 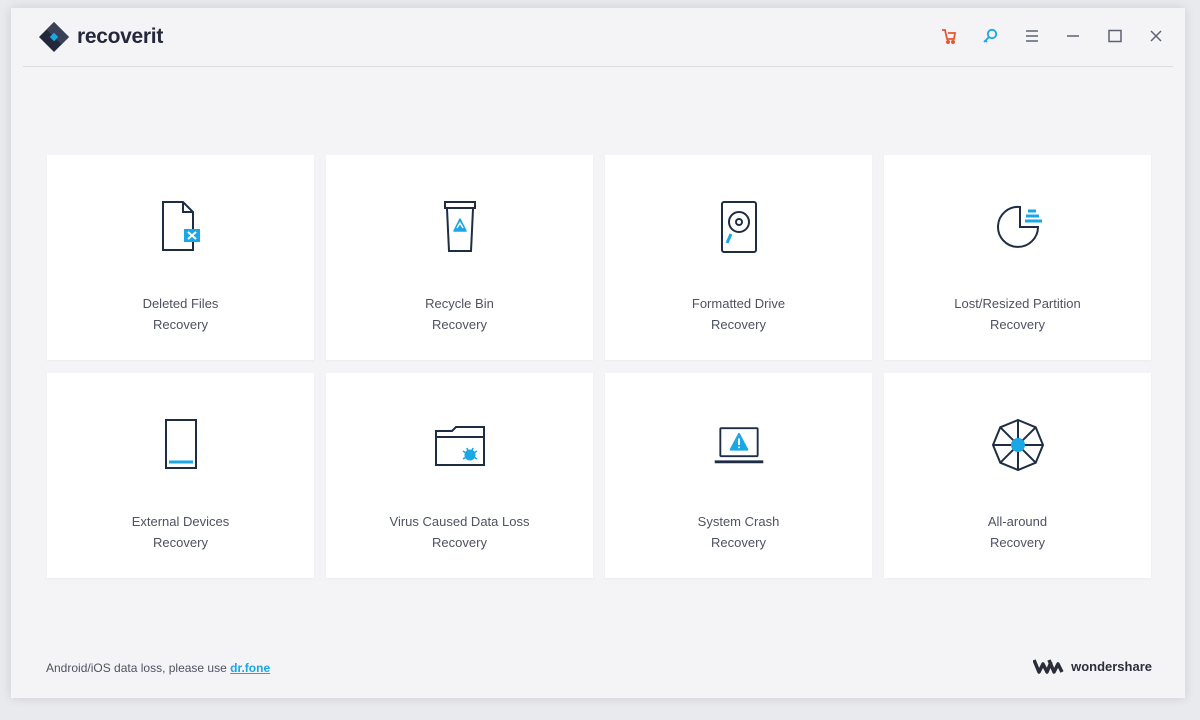 What do you see at coordinates (1017, 521) in the screenshot?
I see `card-title: All-around` at bounding box center [1017, 521].